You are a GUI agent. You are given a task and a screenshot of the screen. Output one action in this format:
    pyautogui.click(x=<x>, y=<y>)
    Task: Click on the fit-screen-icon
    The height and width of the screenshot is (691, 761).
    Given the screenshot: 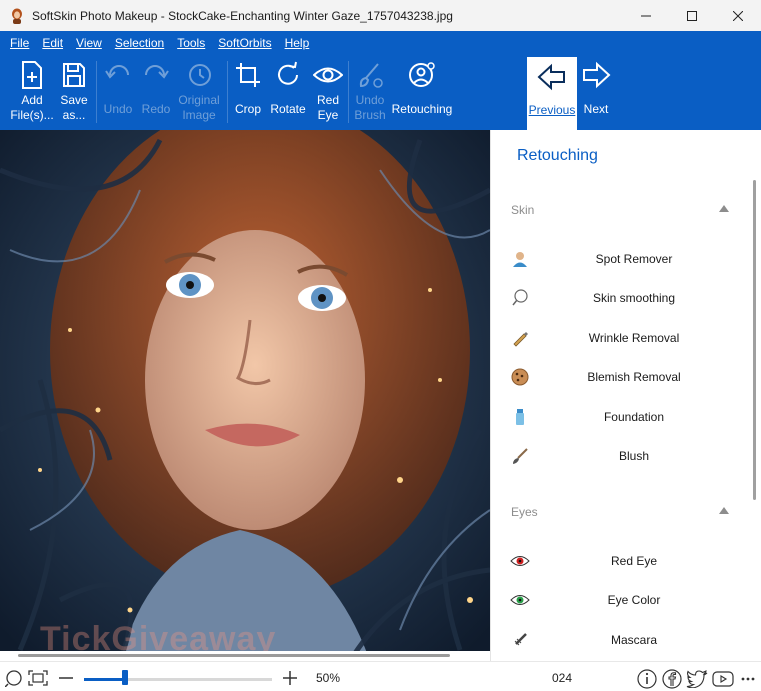 What is the action you would take?
    pyautogui.click(x=38, y=678)
    